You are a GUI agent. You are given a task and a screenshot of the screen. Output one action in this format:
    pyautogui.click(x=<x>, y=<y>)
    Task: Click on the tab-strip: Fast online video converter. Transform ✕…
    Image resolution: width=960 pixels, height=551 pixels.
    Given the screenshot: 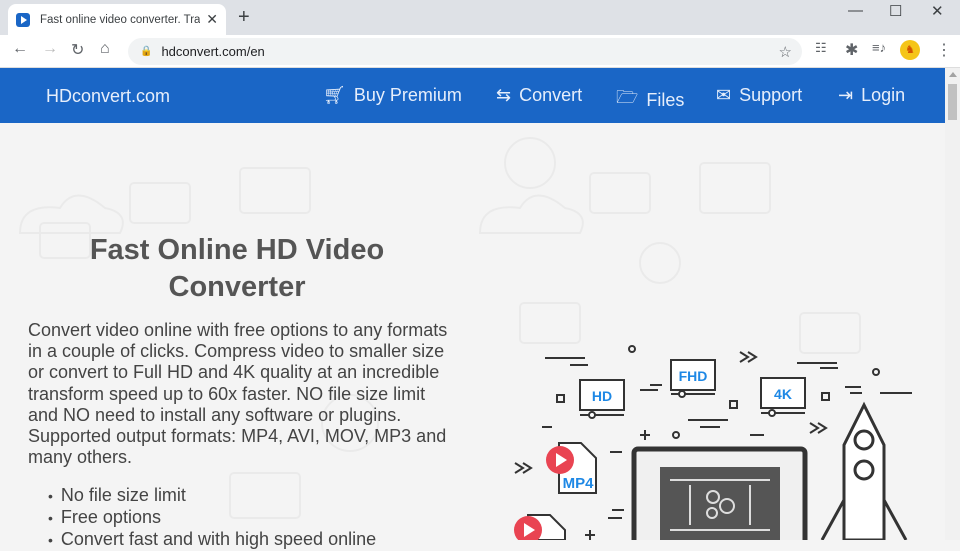 What is the action you would take?
    pyautogui.click(x=480, y=17)
    